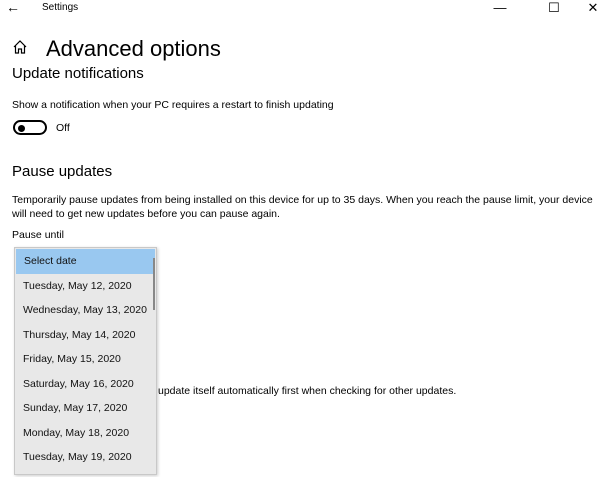 Image resolution: width=600 pixels, height=477 pixels. Describe the element at coordinates (38, 235) in the screenshot. I see `pause-until-label: Pause until` at that location.